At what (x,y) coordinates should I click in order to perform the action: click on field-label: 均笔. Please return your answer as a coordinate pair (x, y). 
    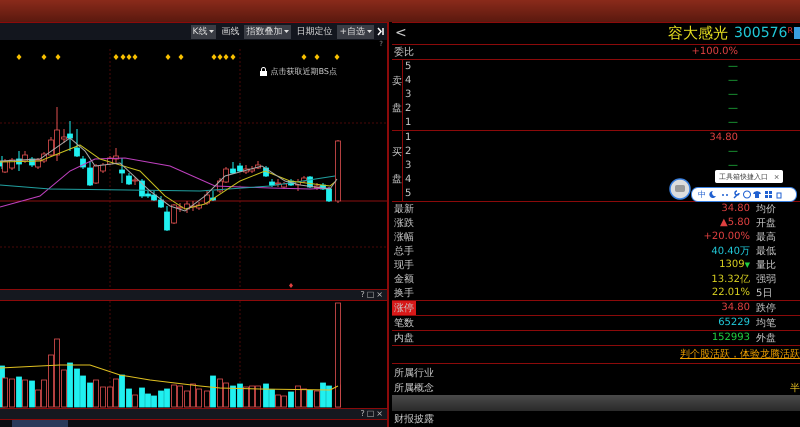
    Looking at the image, I should click on (766, 323).